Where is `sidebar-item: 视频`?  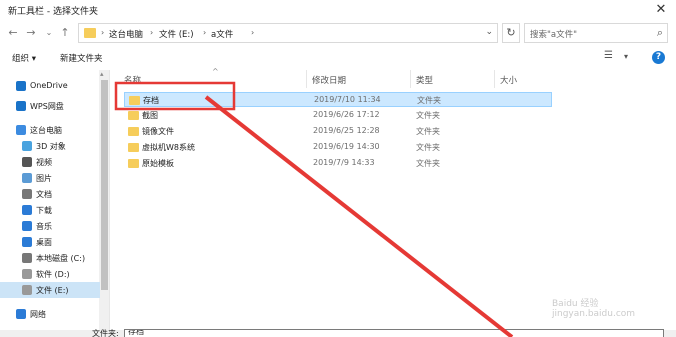 sidebar-item: 视频 is located at coordinates (50, 162).